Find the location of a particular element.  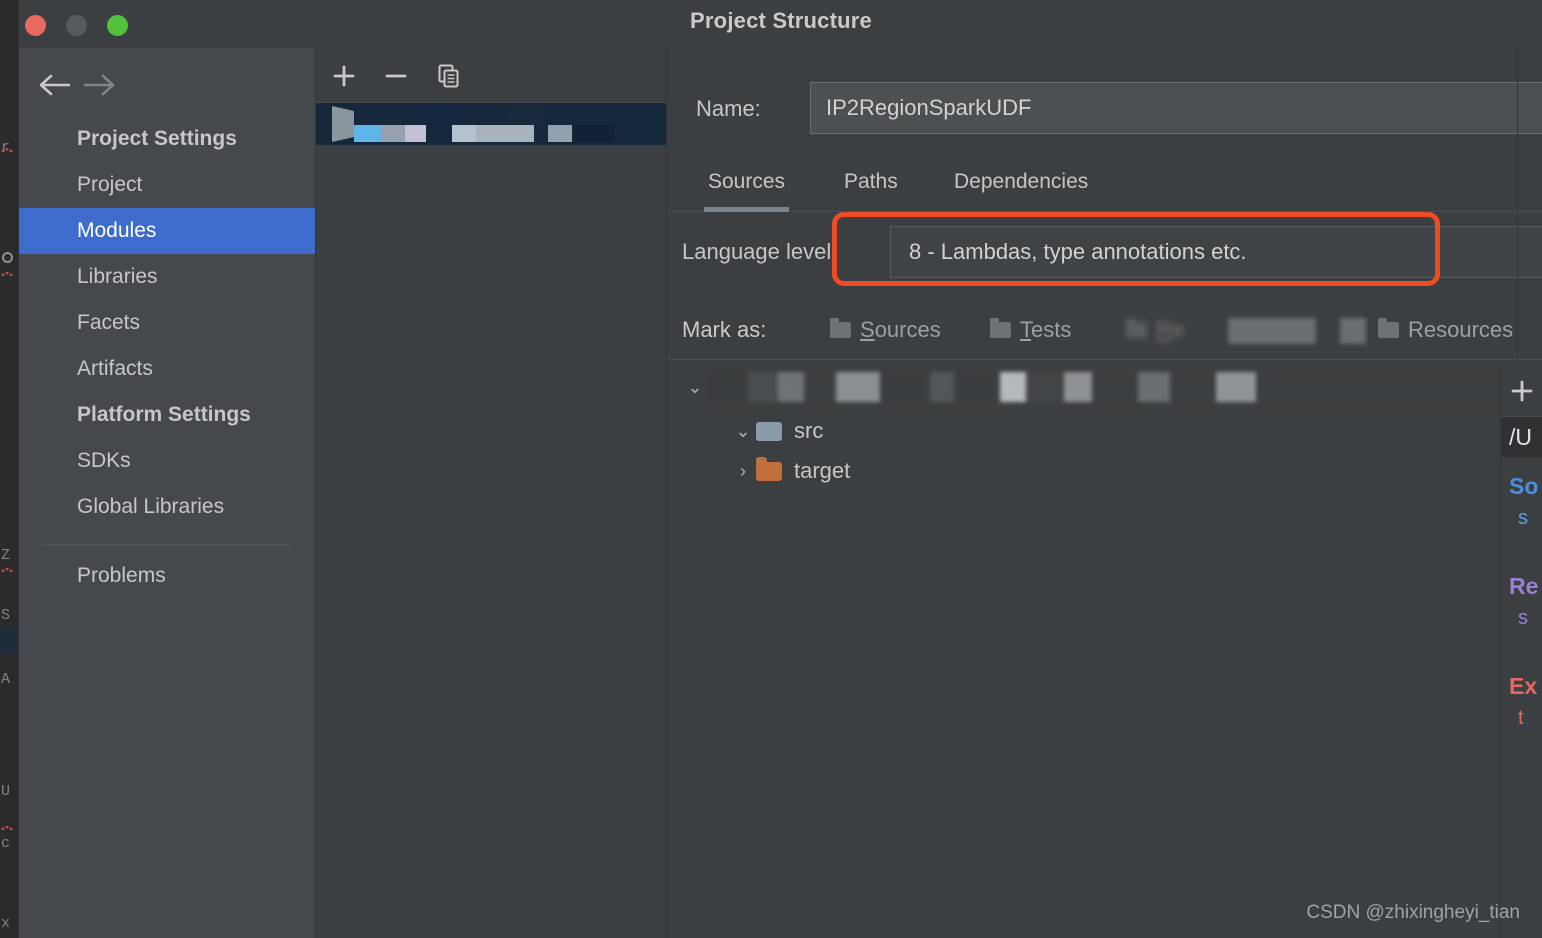

content-root-sources-sub: s is located at coordinates (1523, 518).